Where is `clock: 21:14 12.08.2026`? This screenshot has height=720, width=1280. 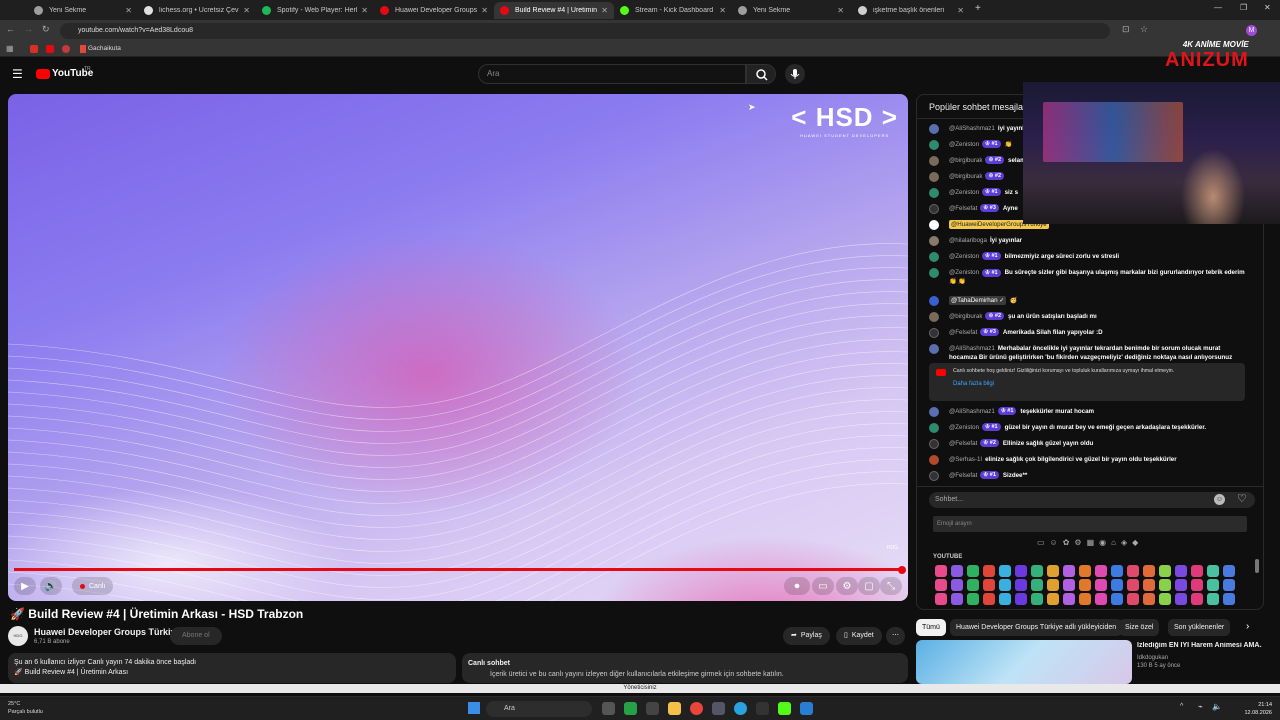 clock: 21:14 12.08.2026 is located at coordinates (1258, 709).